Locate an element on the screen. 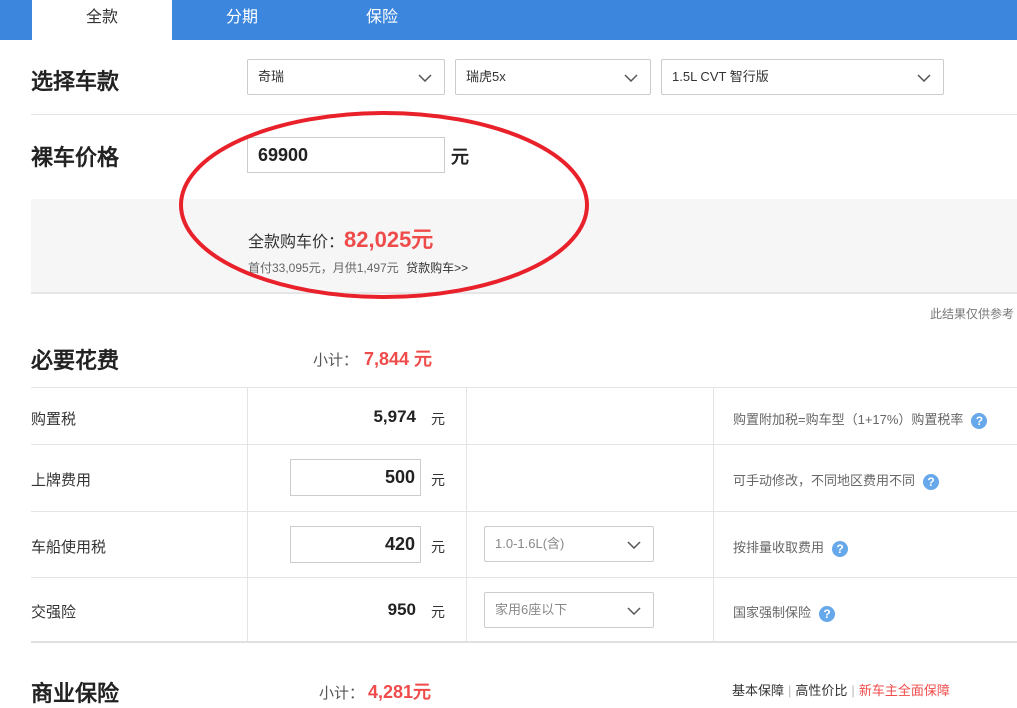 The width and height of the screenshot is (1017, 708). value-coverage-link: 高性价比 is located at coordinates (821, 690).